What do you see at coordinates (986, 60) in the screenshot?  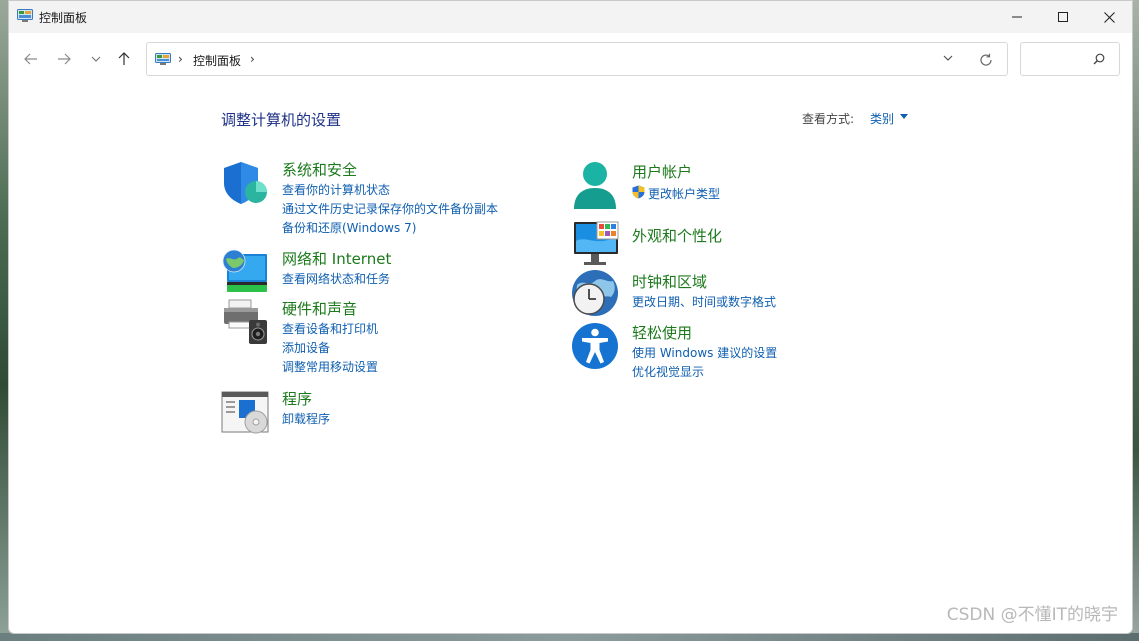 I see `refresh-icon` at bounding box center [986, 60].